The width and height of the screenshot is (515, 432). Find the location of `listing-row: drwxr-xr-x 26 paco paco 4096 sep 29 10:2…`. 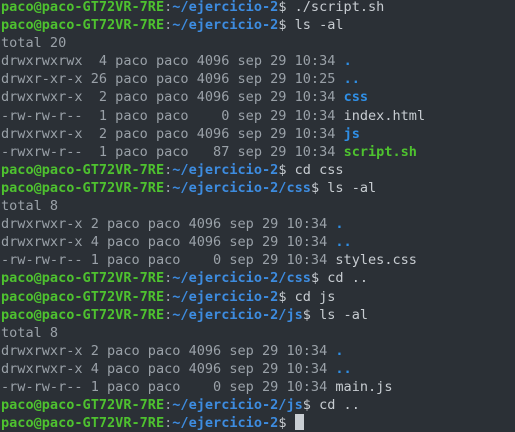

listing-row: drwxr-xr-x 26 paco paco 4096 sep 29 10:2… is located at coordinates (258, 79).